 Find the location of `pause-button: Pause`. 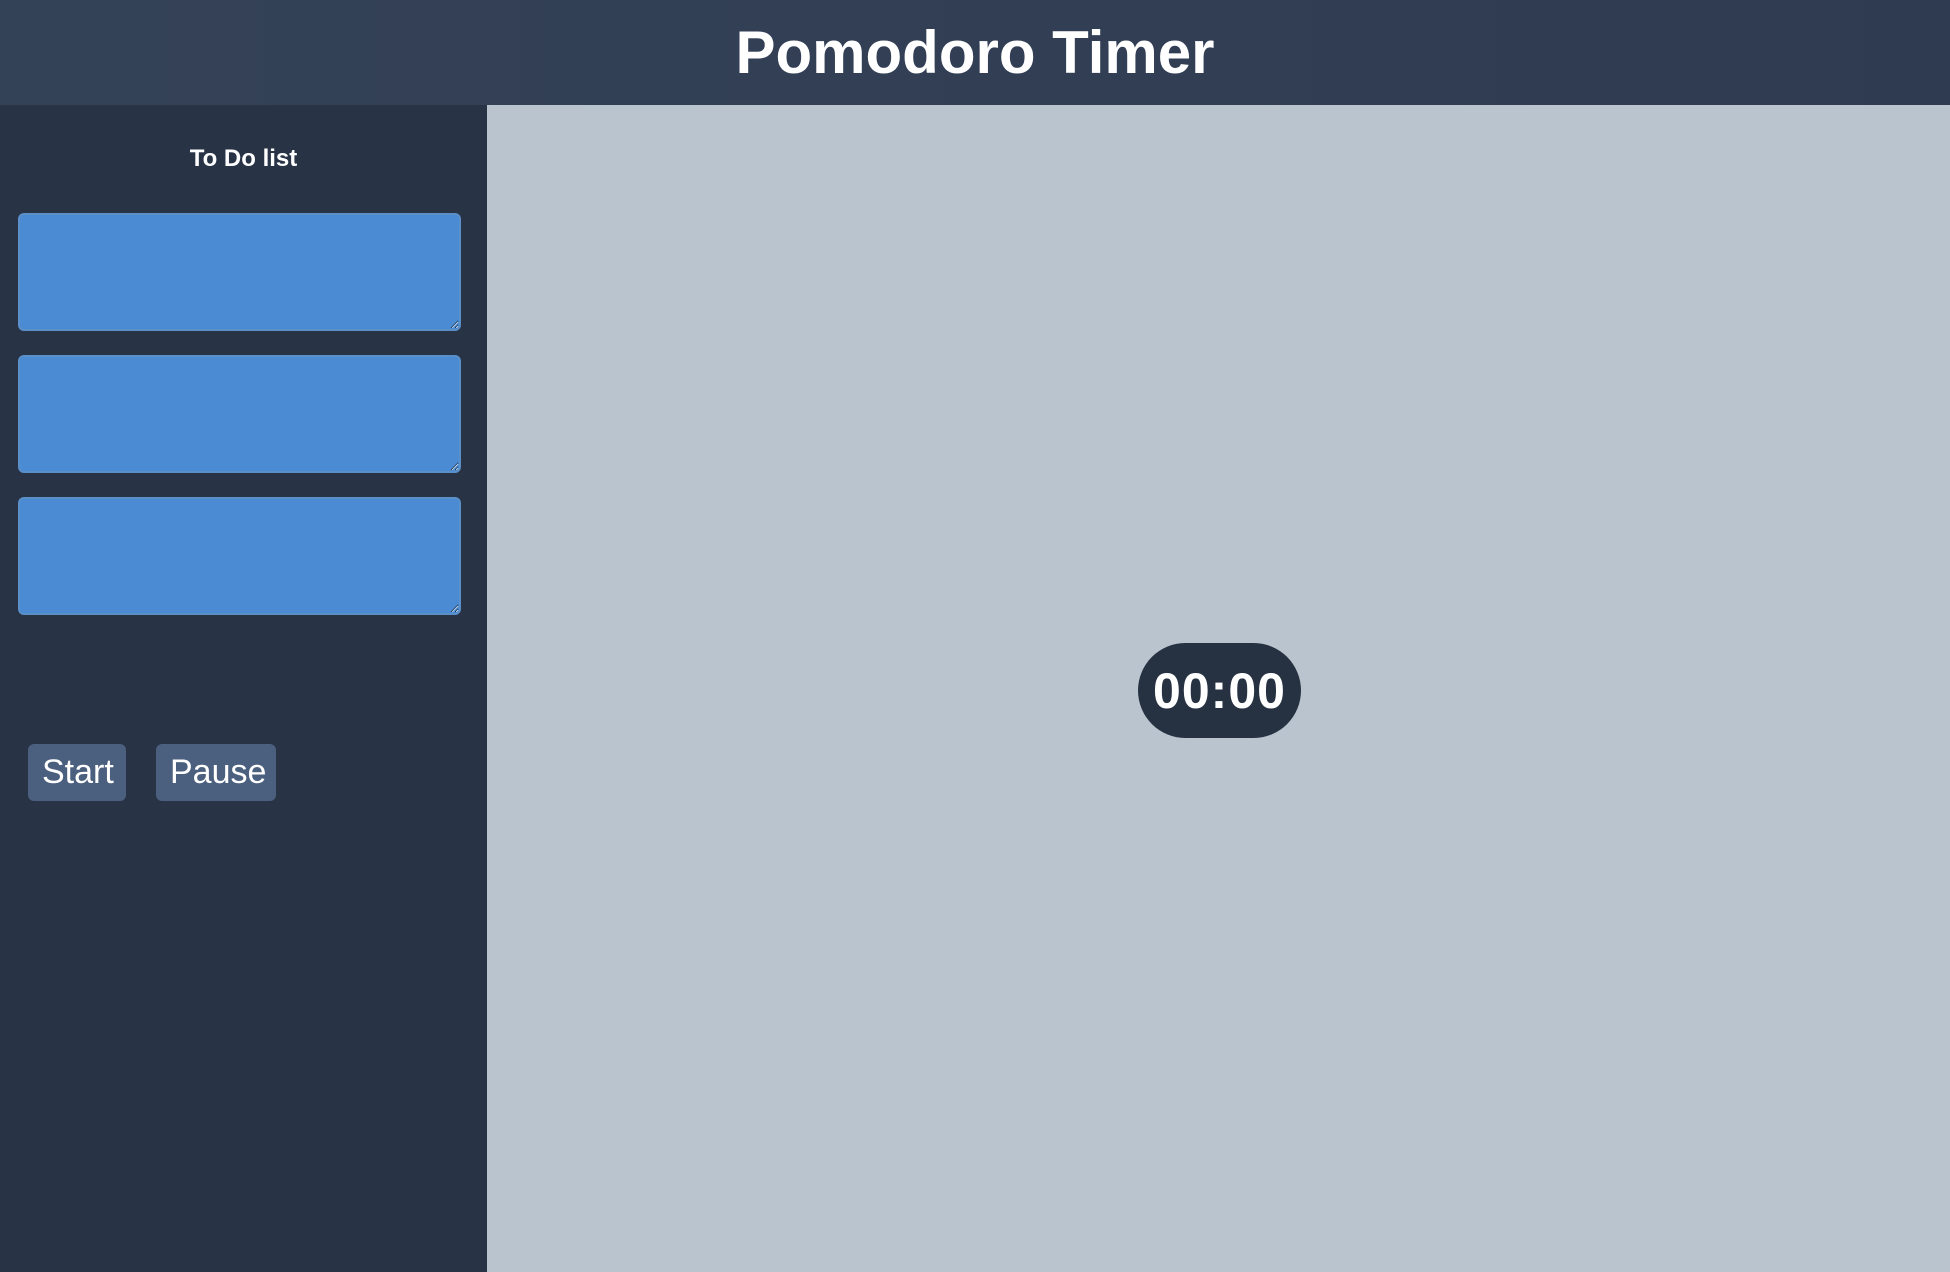

pause-button: Pause is located at coordinates (216, 772).